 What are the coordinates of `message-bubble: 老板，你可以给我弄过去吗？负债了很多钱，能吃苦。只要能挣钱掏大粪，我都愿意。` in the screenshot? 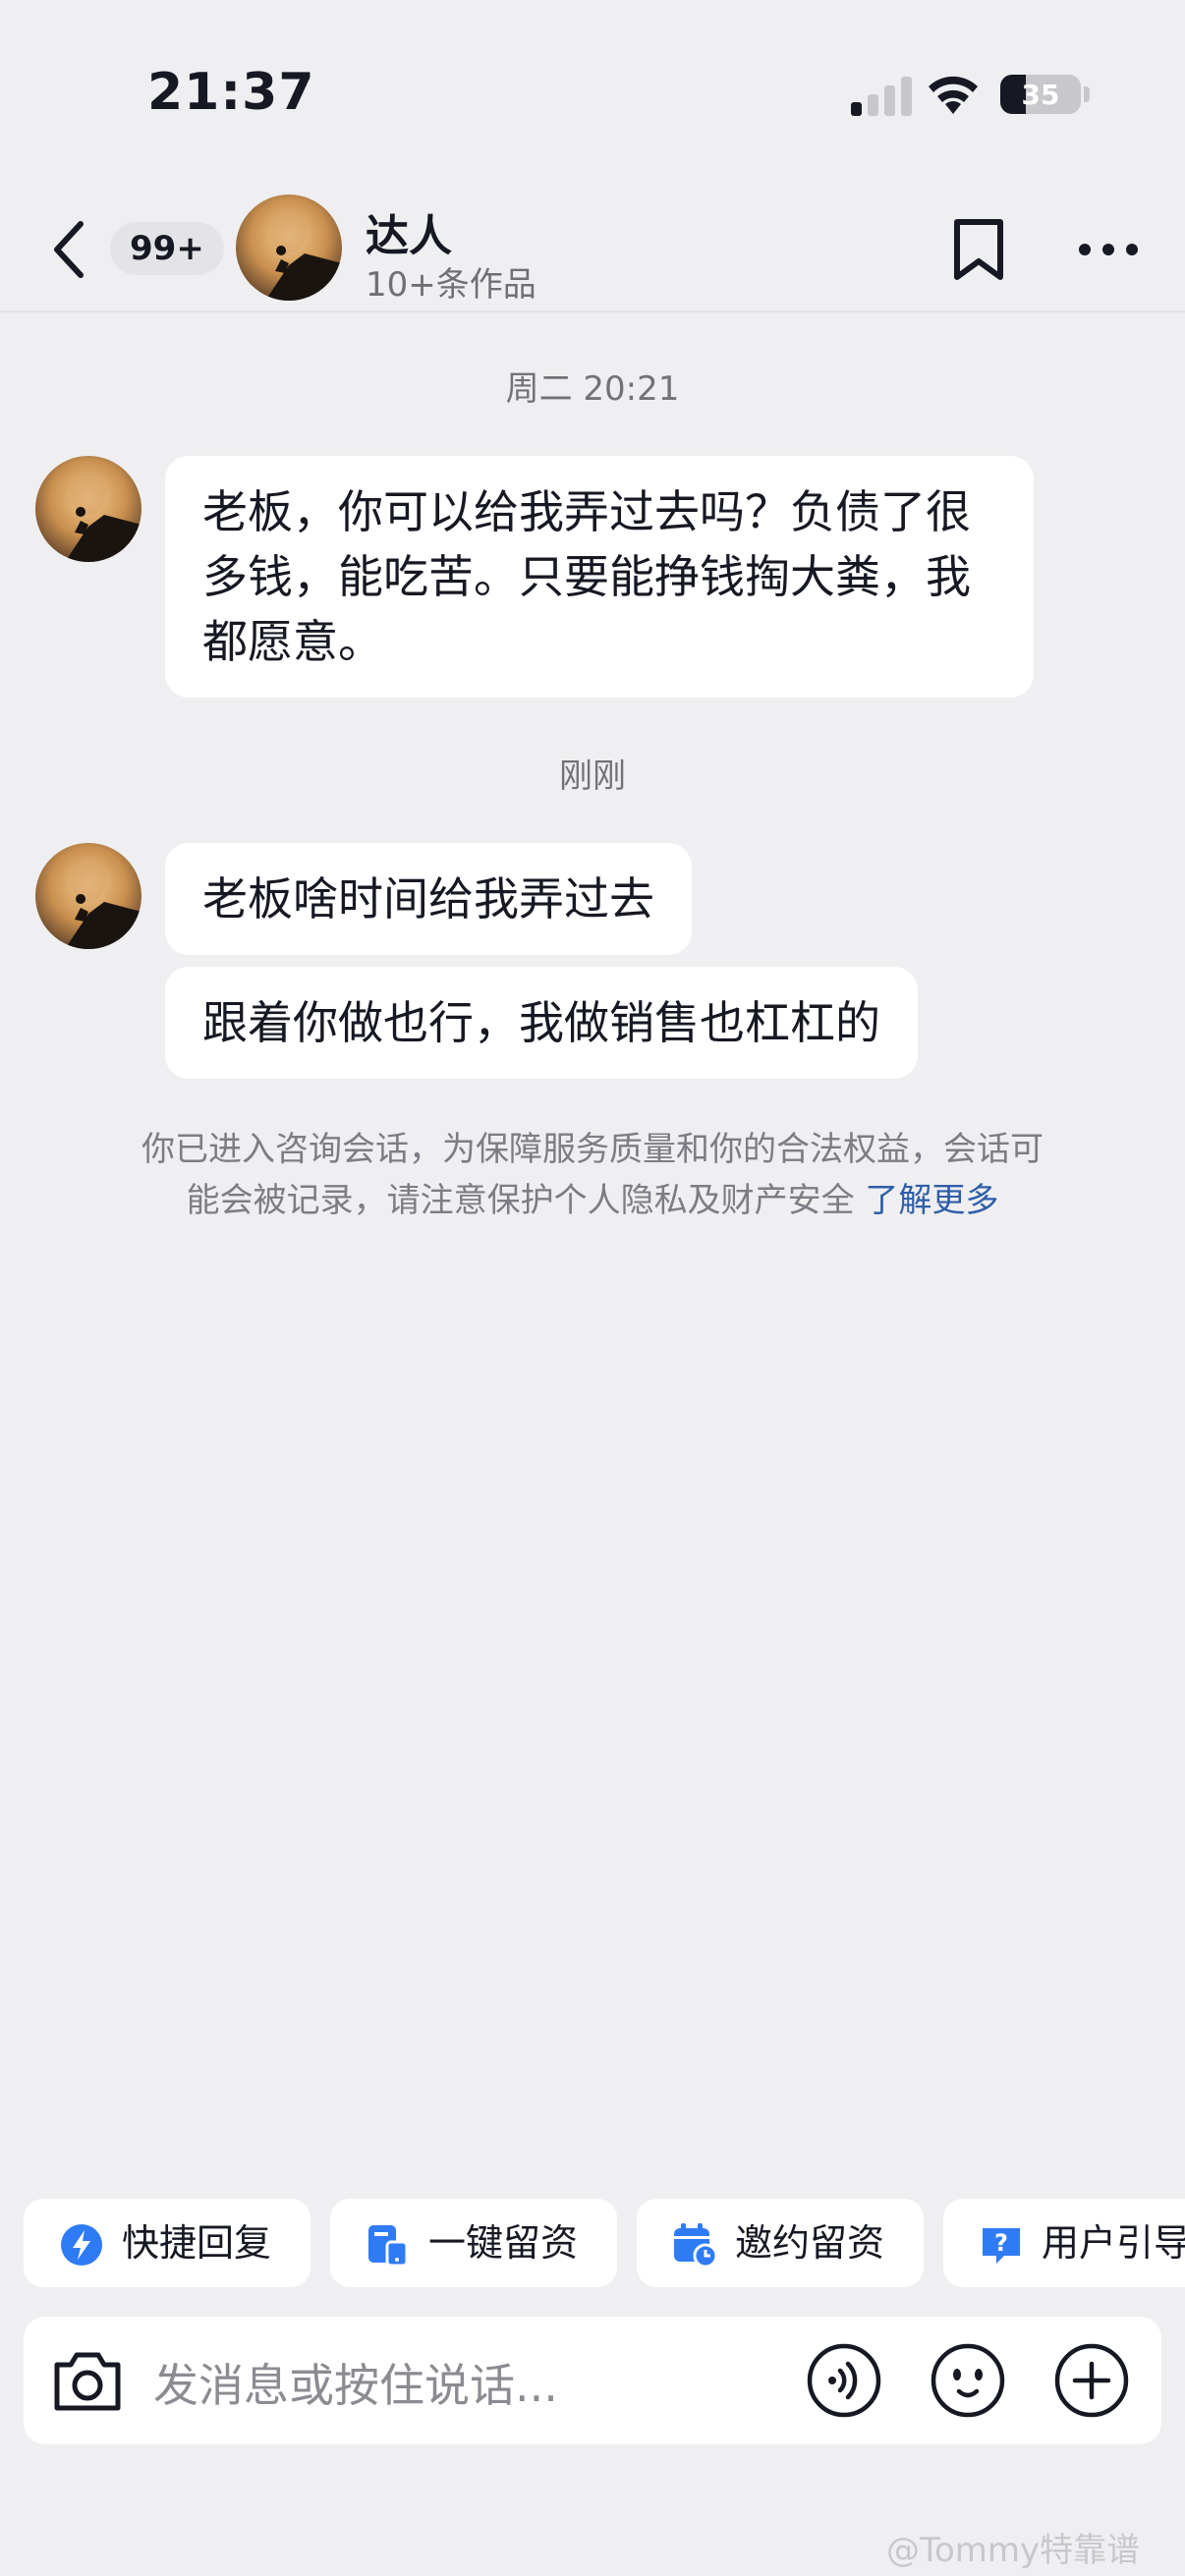 It's located at (600, 577).